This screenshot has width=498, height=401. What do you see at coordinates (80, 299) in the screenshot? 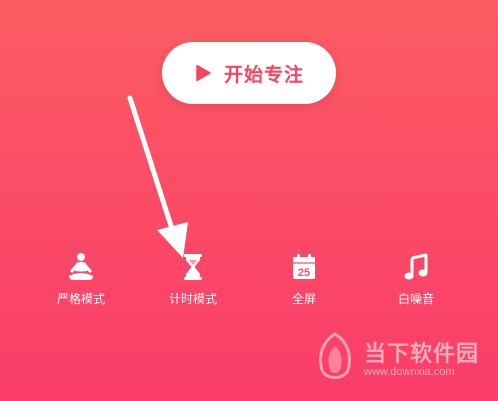
I see `mode-label: 严格模式` at bounding box center [80, 299].